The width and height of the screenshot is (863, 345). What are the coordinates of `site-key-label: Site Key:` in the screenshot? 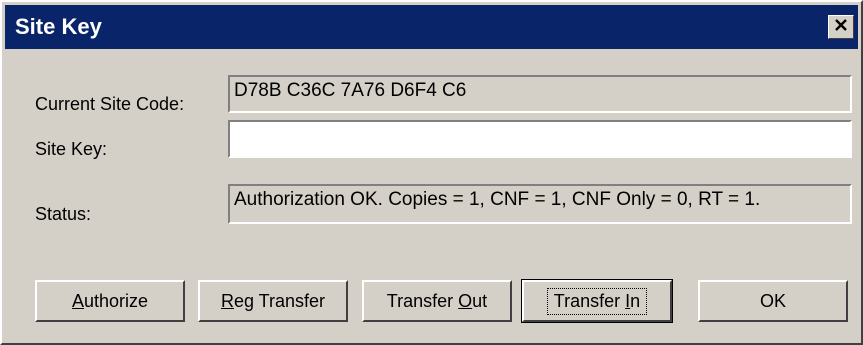 It's located at (71, 149).